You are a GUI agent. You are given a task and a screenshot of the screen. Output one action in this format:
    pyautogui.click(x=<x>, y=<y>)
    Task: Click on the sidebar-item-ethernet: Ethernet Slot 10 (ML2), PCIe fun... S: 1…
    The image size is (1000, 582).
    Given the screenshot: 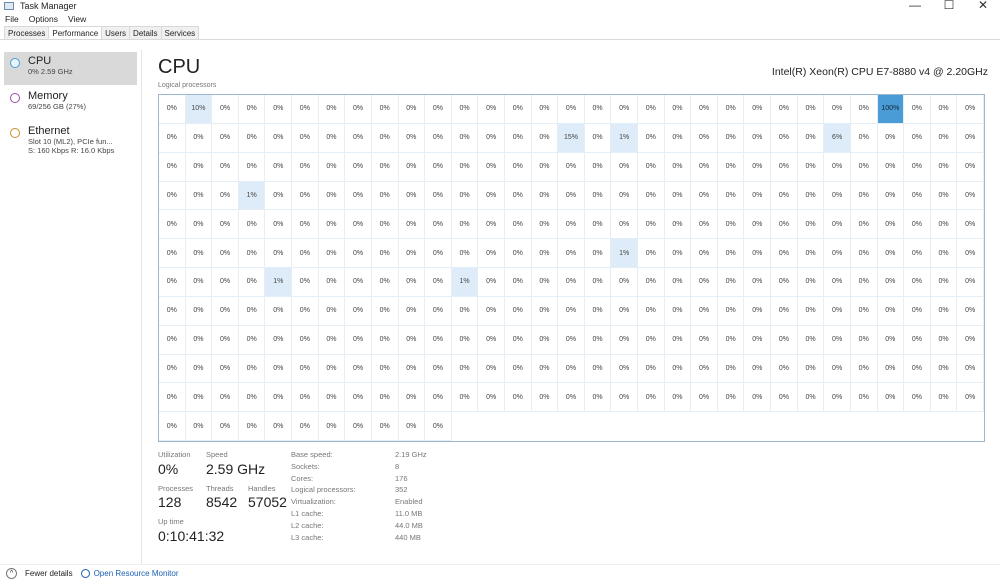 What is the action you would take?
    pyautogui.click(x=70, y=141)
    